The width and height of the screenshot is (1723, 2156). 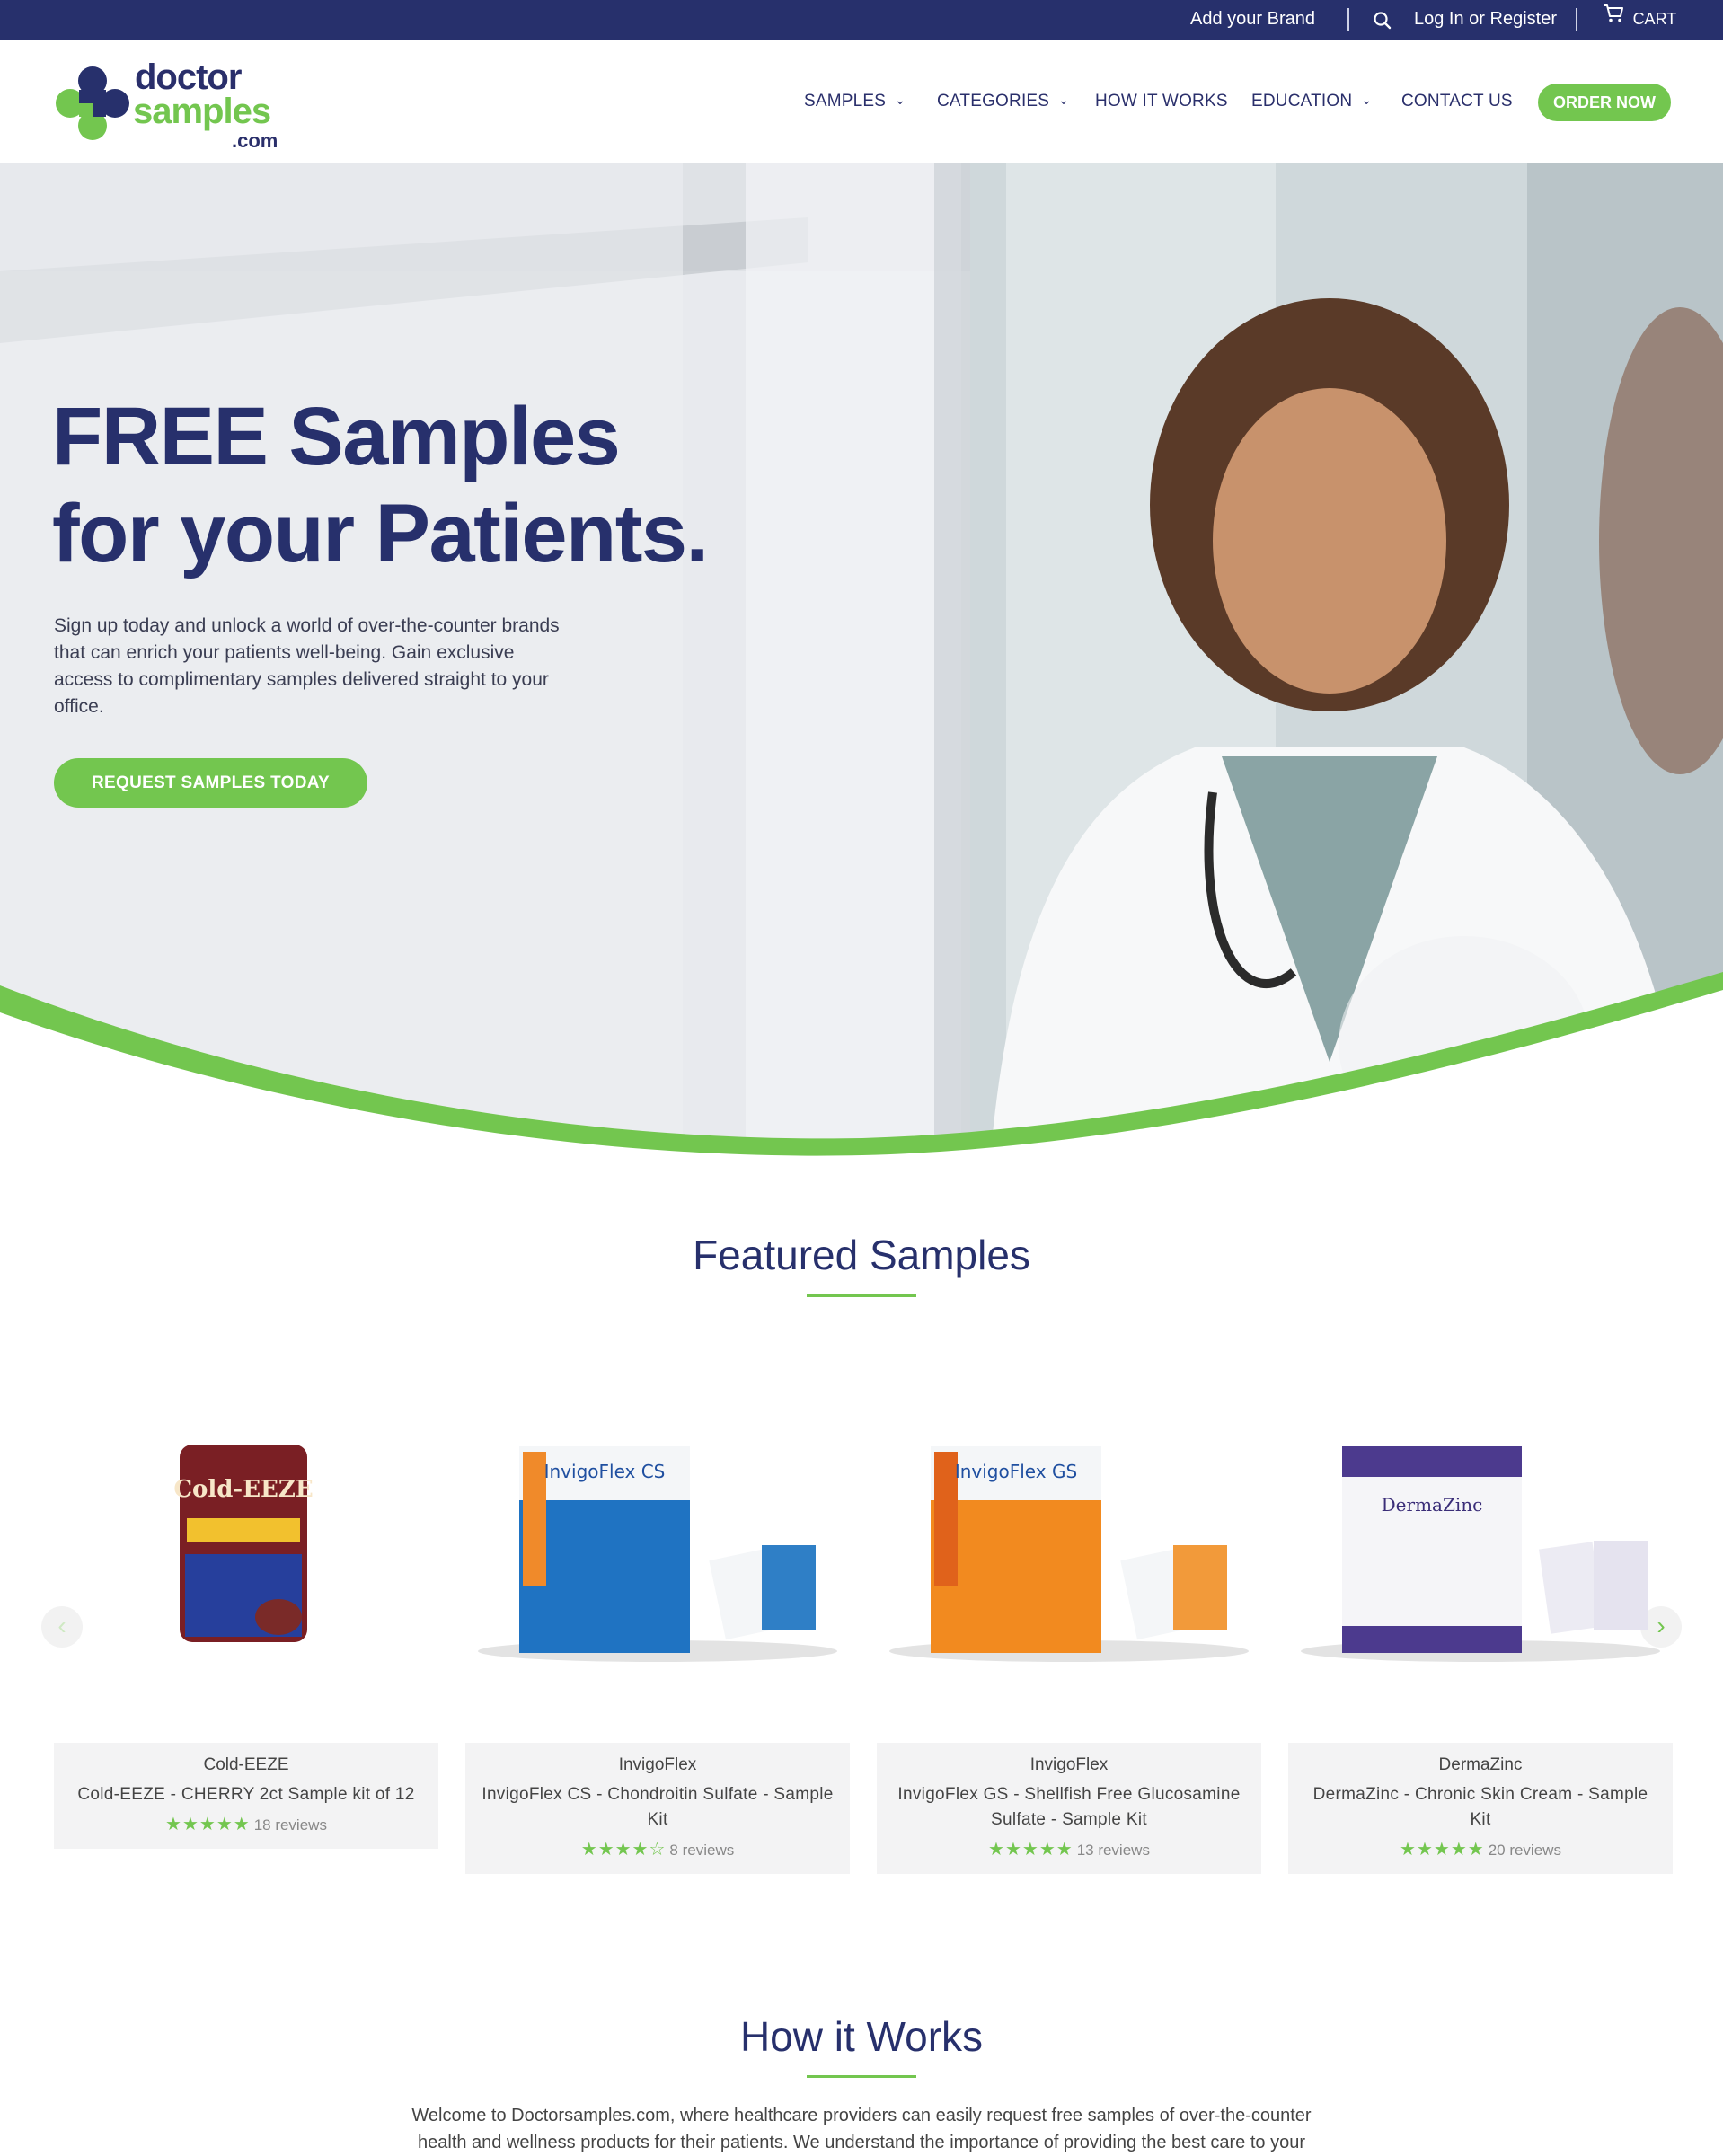 I want to click on product-image-label: InvigoFlex CS, so click(x=605, y=1472).